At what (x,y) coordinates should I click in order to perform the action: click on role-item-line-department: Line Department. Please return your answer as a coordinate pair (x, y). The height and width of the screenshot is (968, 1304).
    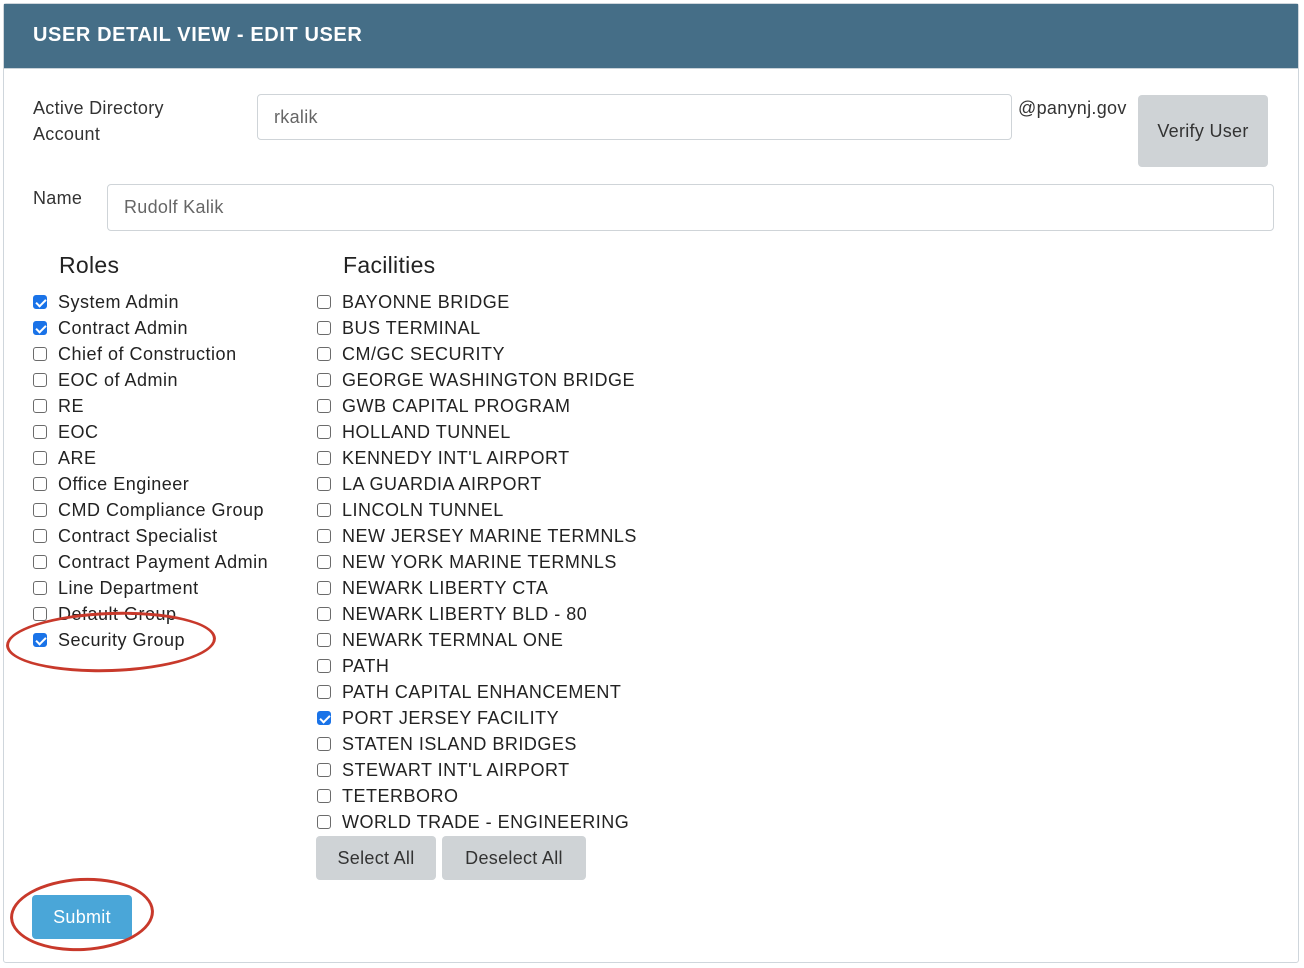
    Looking at the image, I should click on (150, 588).